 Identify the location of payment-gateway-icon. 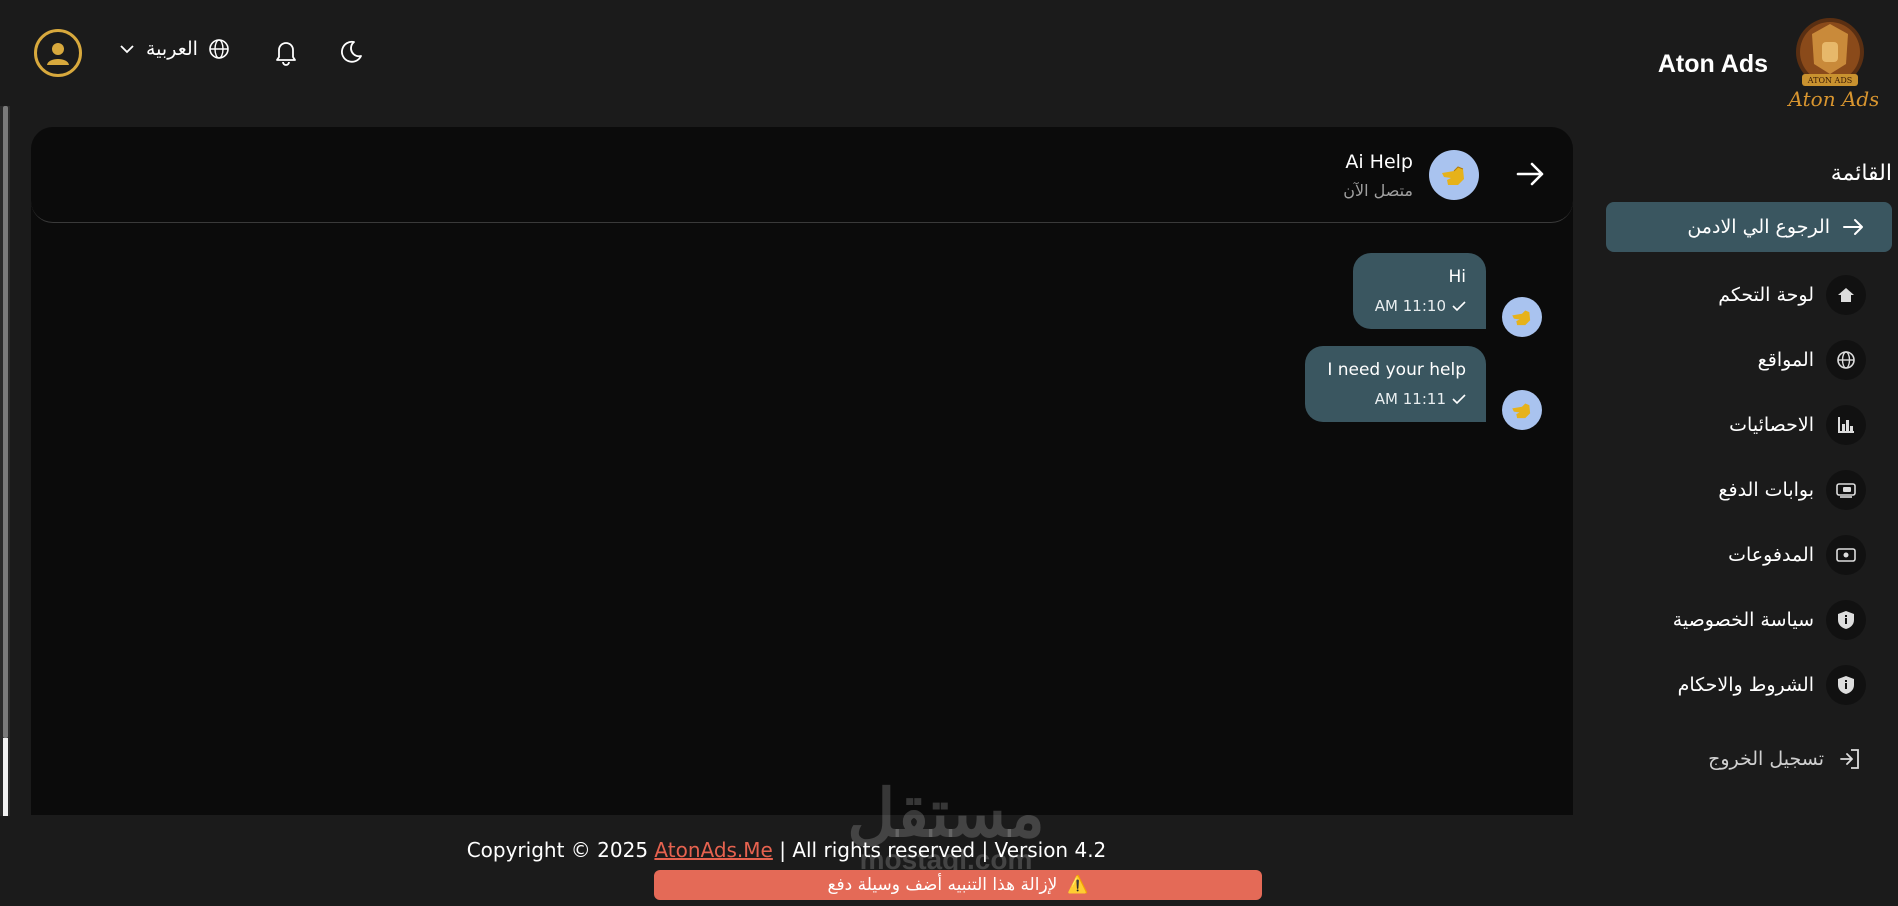
(1846, 489).